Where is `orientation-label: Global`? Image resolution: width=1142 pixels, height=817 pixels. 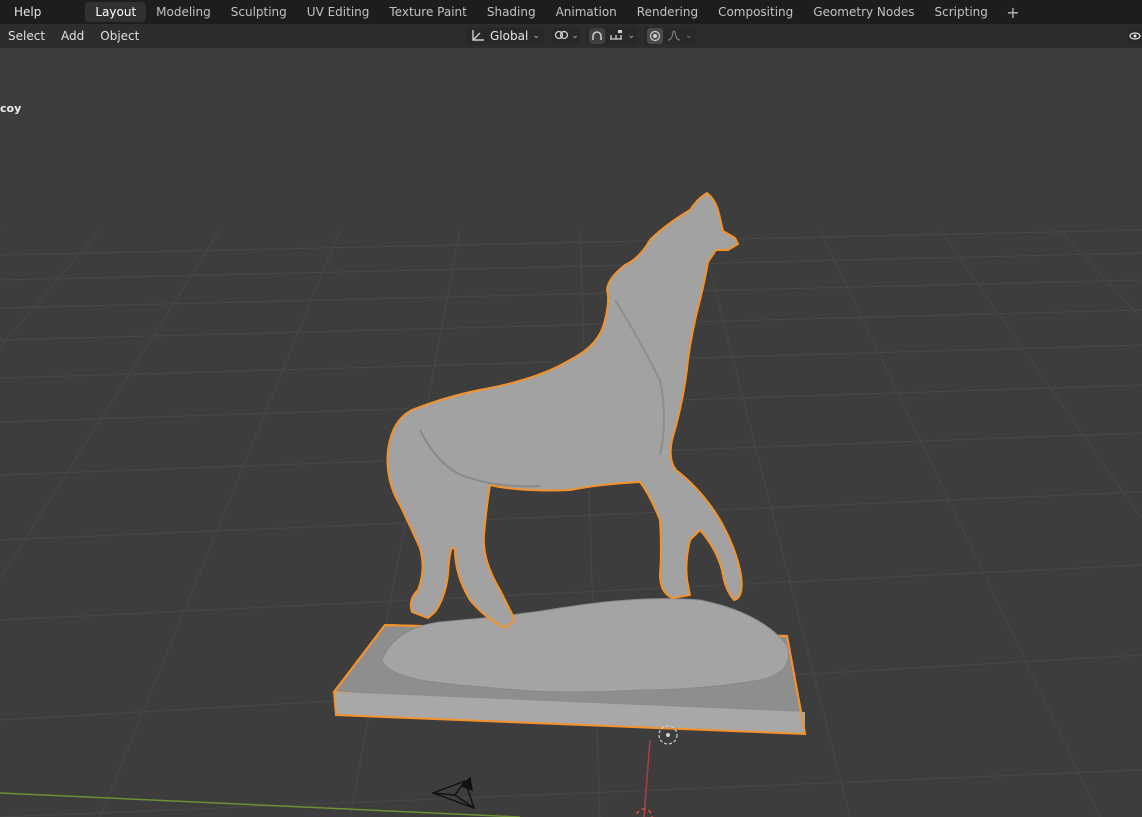
orientation-label: Global is located at coordinates (509, 36).